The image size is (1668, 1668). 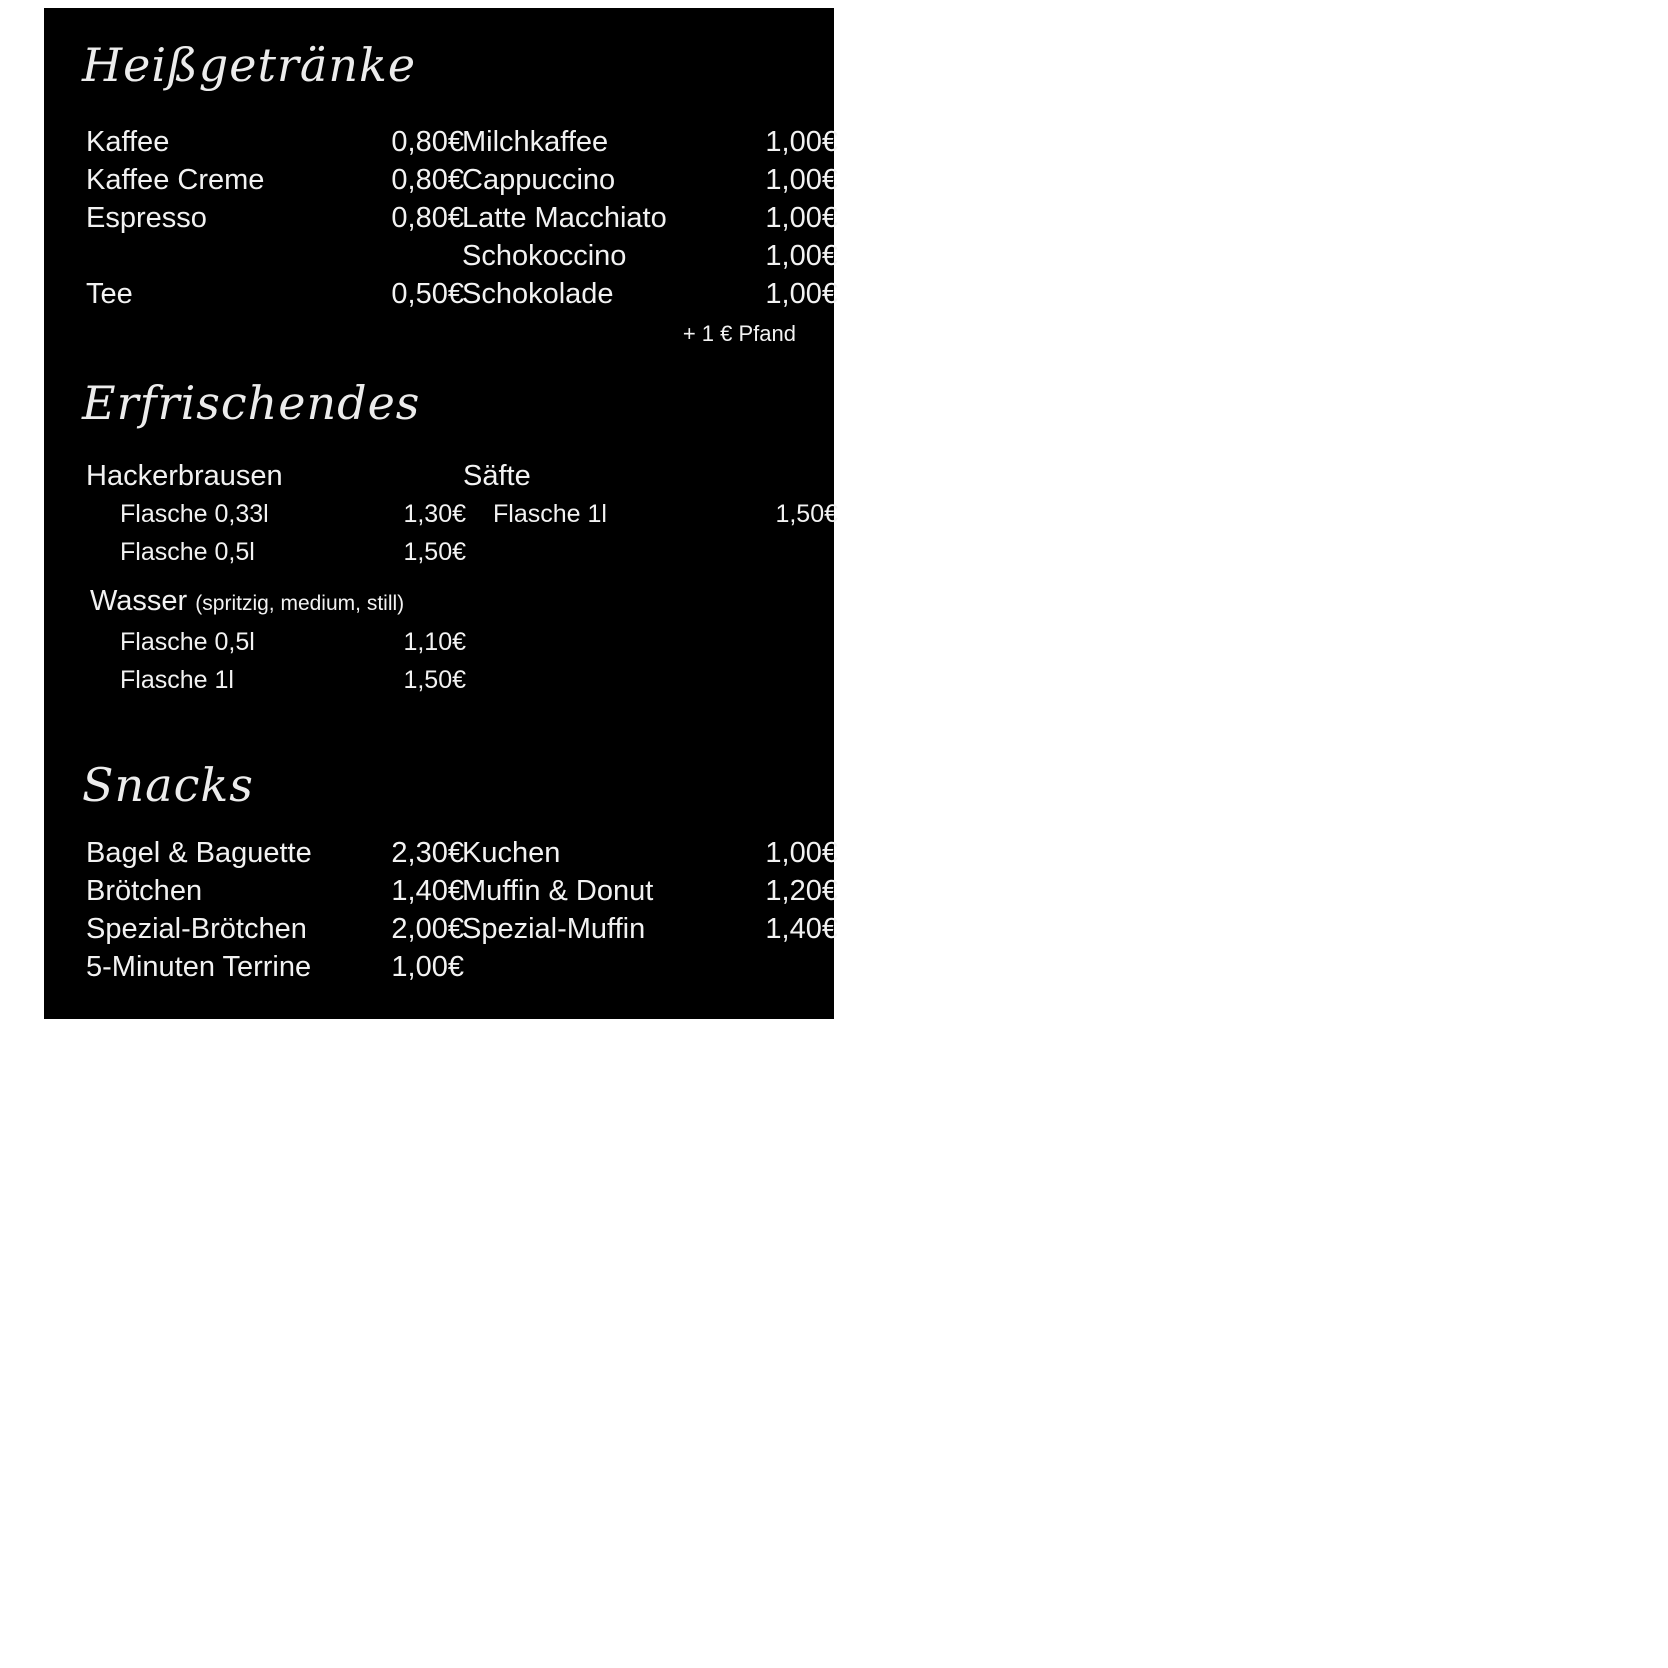 What do you see at coordinates (168, 785) in the screenshot?
I see `section-title-snacks: Snacks` at bounding box center [168, 785].